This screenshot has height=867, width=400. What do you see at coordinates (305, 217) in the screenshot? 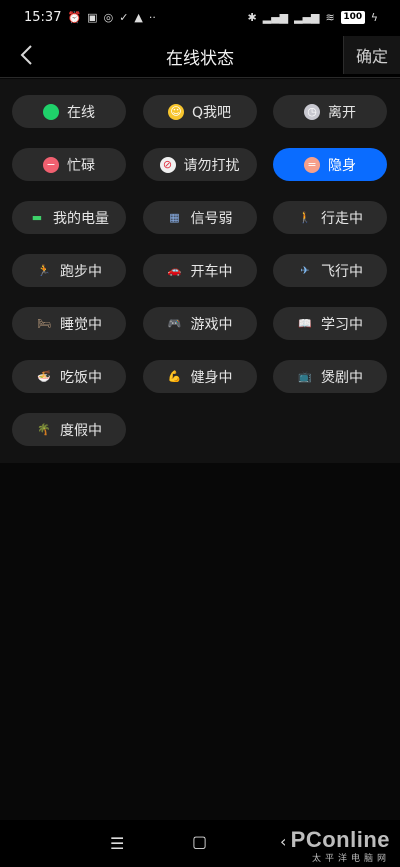
I see `walking-person-emoji-icon: 🚶` at bounding box center [305, 217].